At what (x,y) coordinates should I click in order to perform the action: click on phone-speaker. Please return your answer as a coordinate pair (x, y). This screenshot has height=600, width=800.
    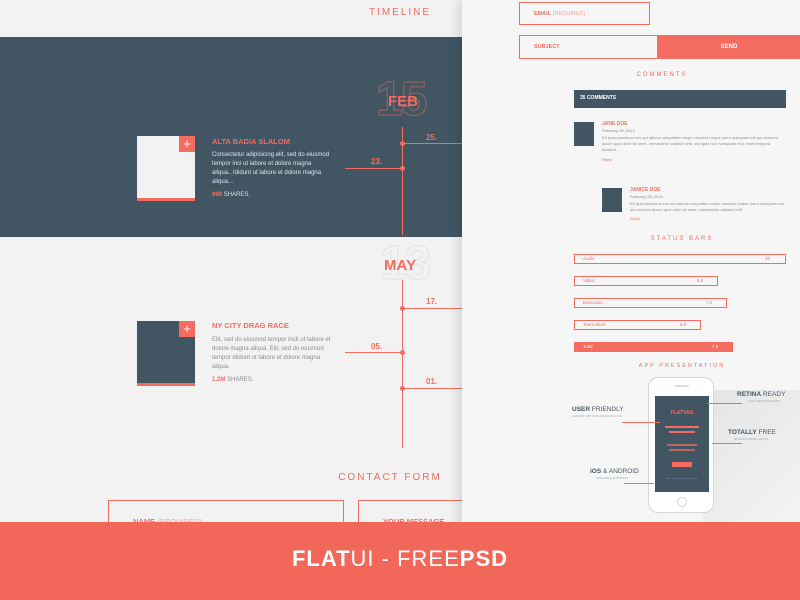
    Looking at the image, I should click on (682, 386).